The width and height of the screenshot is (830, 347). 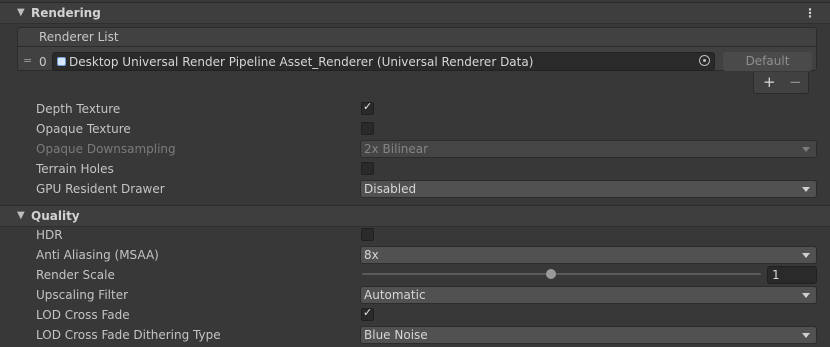 What do you see at coordinates (367, 234) in the screenshot?
I see `hdr-checkbox` at bounding box center [367, 234].